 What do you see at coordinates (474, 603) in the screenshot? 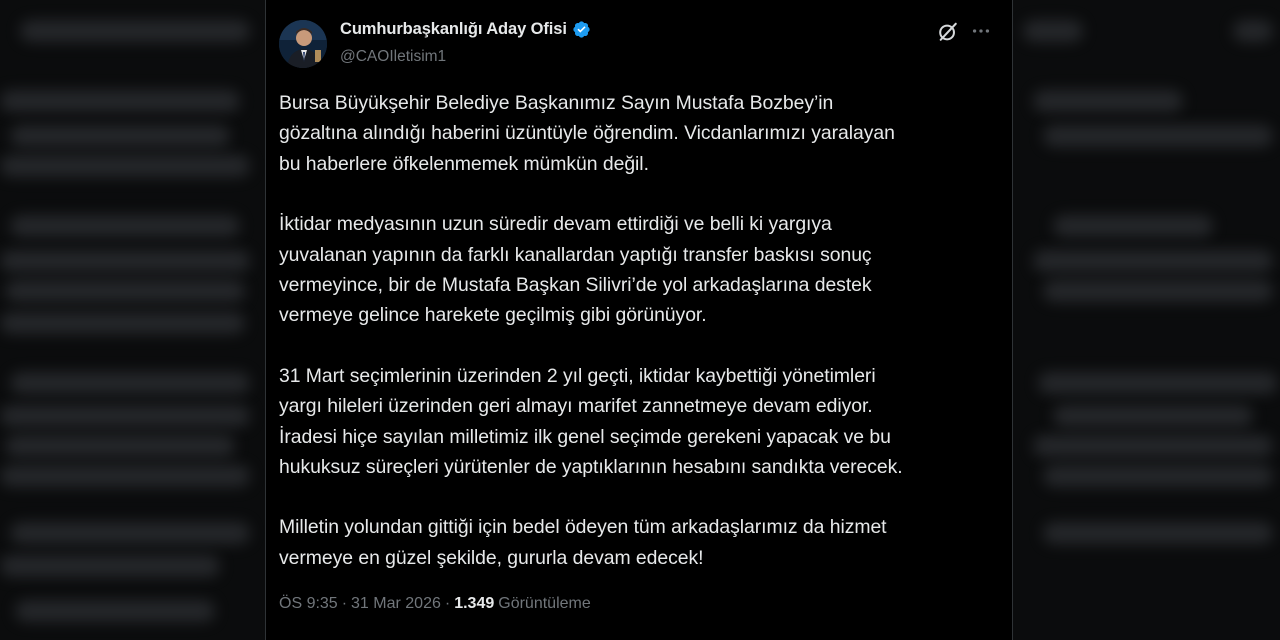
I see `views-count: 1.349` at bounding box center [474, 603].